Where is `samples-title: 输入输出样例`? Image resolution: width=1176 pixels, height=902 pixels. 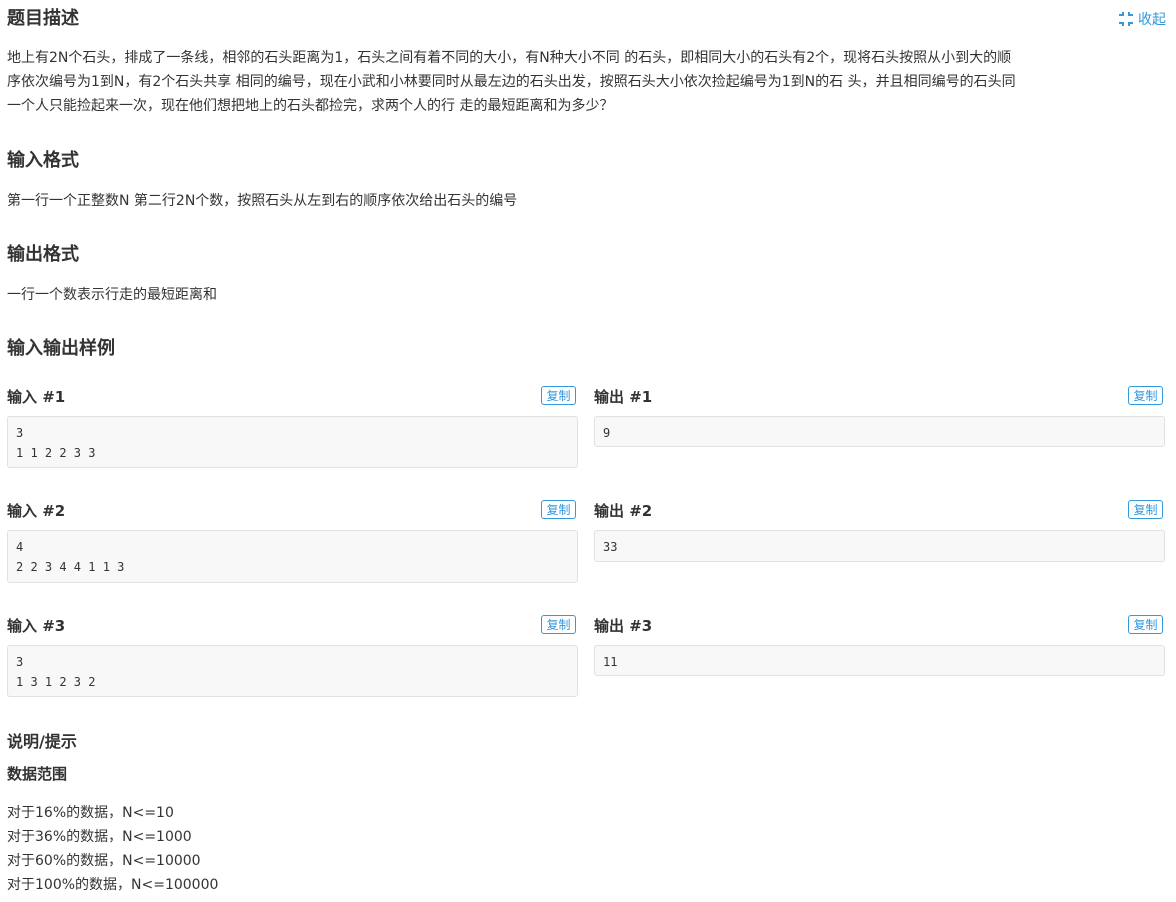
samples-title: 输入输出样例 is located at coordinates (61, 348).